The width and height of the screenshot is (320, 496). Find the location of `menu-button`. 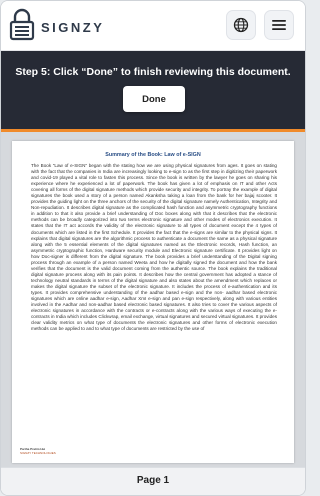

menu-button is located at coordinates (279, 25).